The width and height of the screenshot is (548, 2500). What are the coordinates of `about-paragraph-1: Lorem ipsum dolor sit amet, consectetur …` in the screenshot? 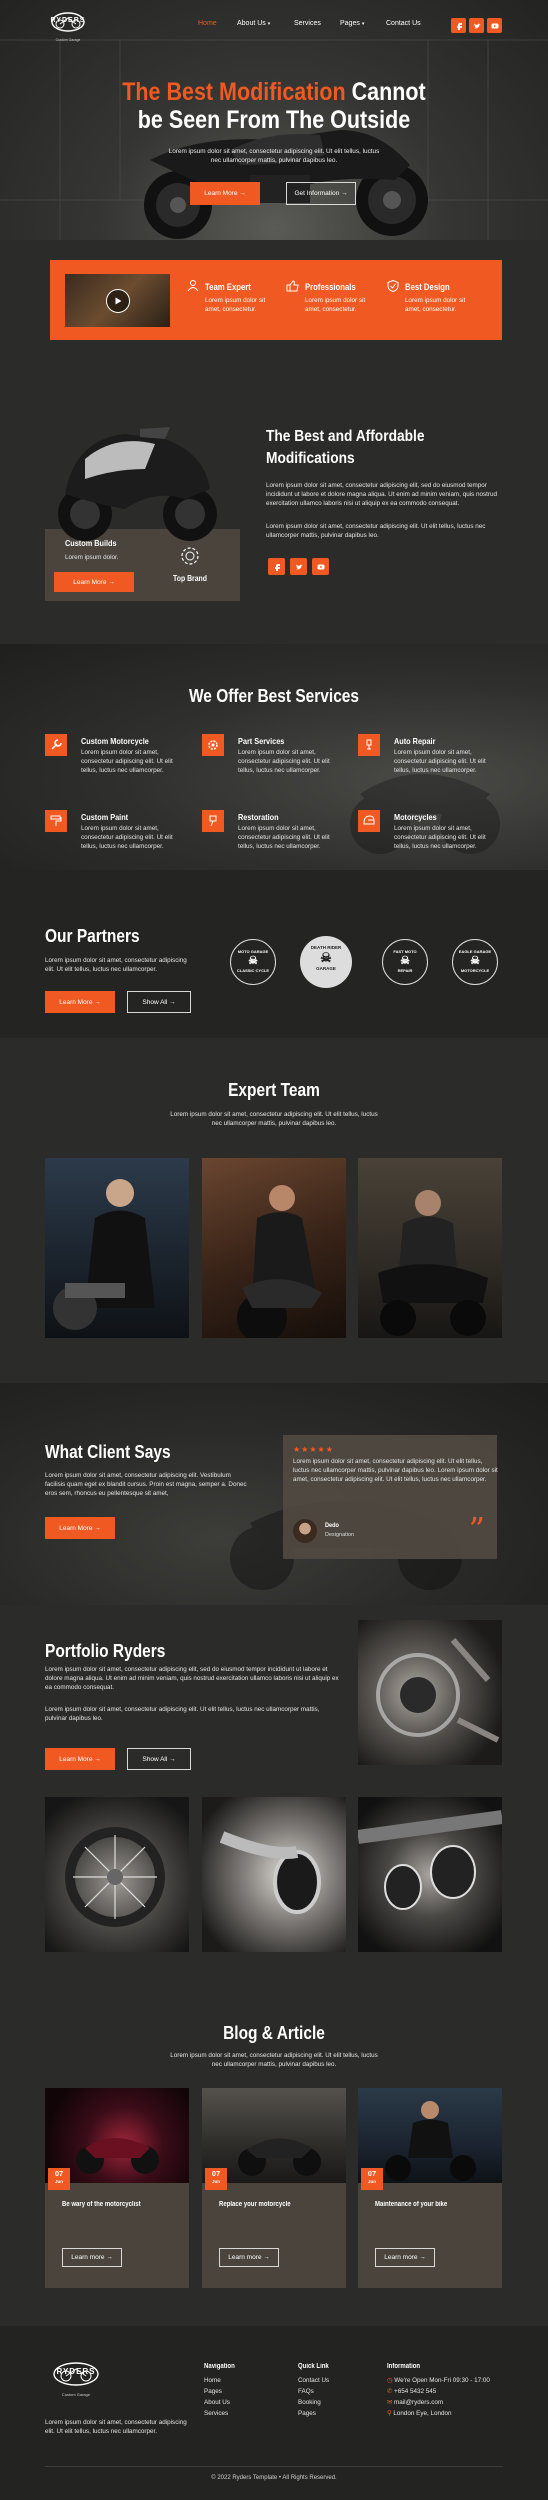 It's located at (382, 494).